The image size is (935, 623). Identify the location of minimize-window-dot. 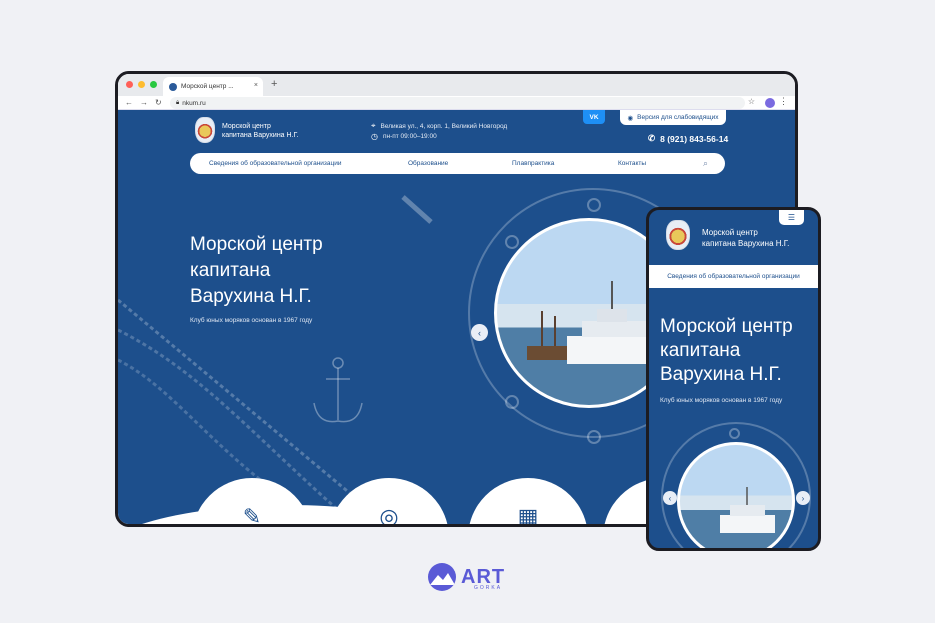
(141, 84).